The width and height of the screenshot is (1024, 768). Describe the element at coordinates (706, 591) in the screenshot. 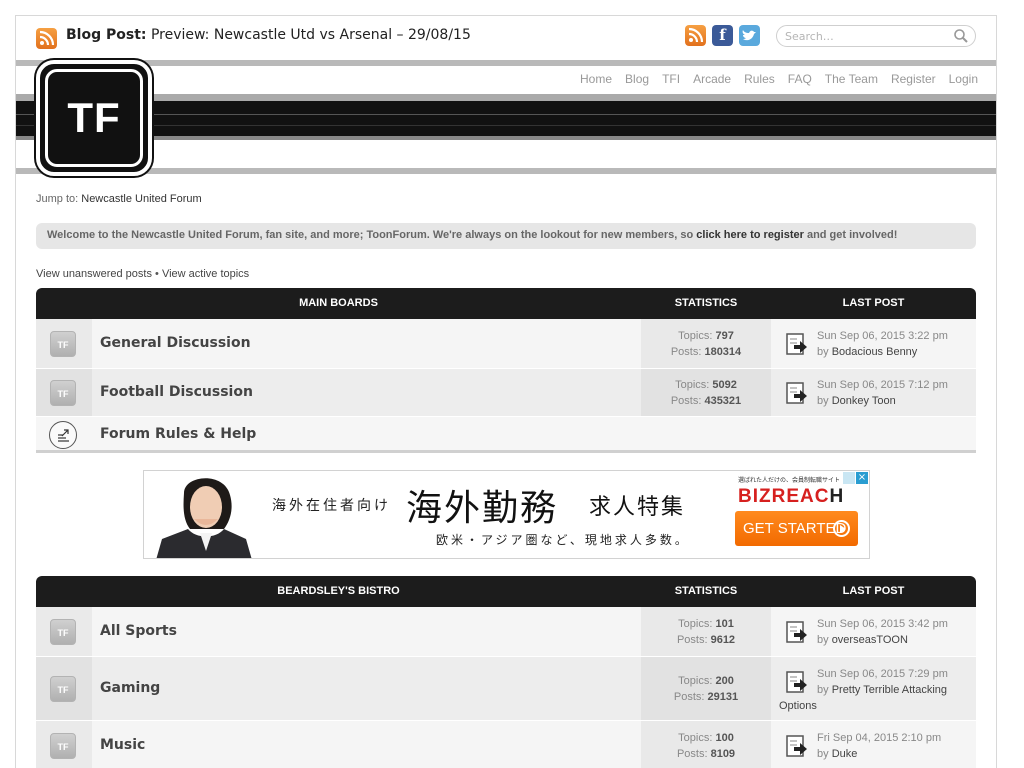

I see `header-statistics: STATISTICS` at that location.